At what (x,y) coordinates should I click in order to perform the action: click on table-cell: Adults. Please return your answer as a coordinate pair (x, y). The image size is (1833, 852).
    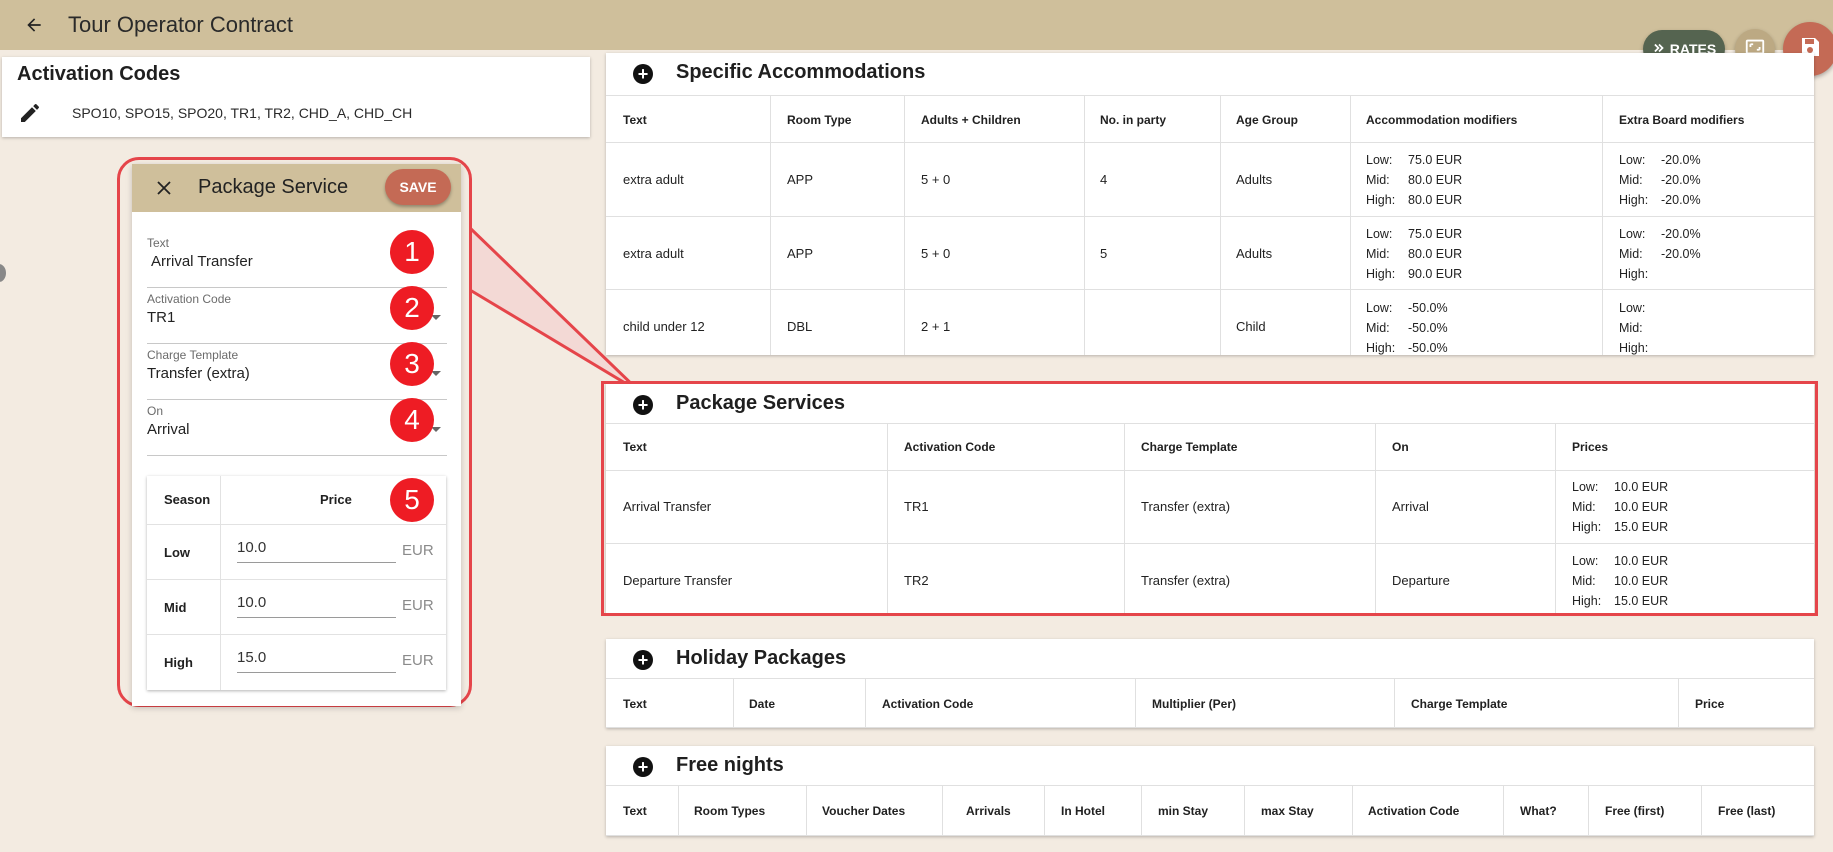
    Looking at the image, I should click on (1254, 253).